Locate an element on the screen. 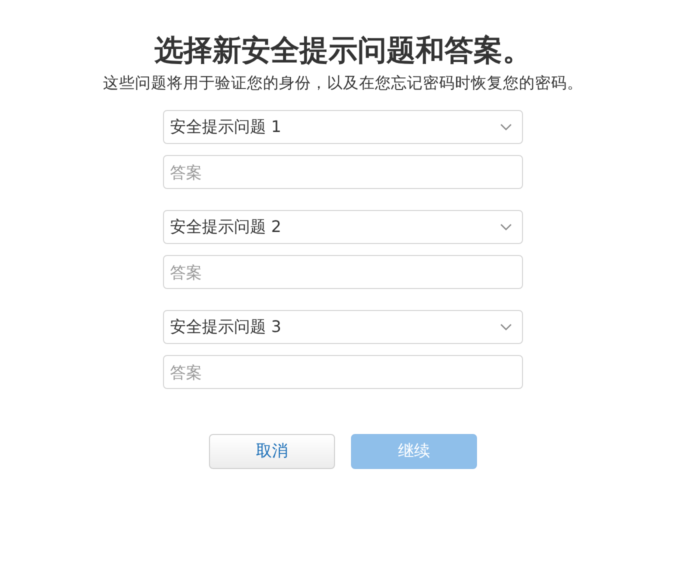 The height and width of the screenshot is (561, 686). question-dropdown: 安全提示问题 2 is located at coordinates (343, 227).